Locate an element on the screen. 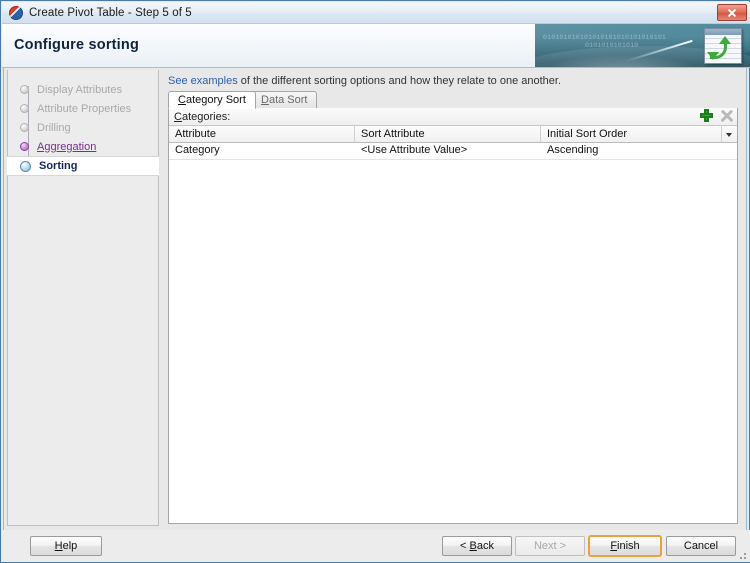  categories-label-mnemonic: C is located at coordinates (178, 116).